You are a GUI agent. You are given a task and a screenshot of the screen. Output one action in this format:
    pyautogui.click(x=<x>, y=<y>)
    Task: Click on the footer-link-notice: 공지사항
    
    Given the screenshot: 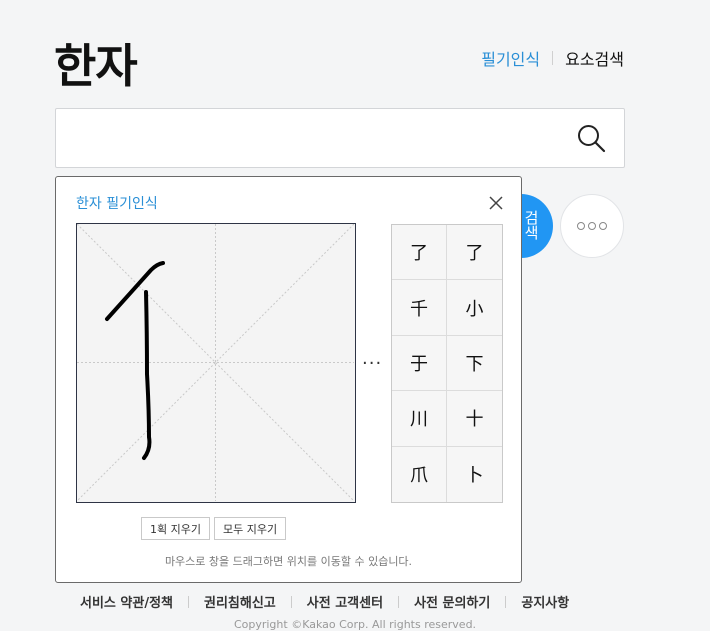 What is the action you would take?
    pyautogui.click(x=545, y=601)
    